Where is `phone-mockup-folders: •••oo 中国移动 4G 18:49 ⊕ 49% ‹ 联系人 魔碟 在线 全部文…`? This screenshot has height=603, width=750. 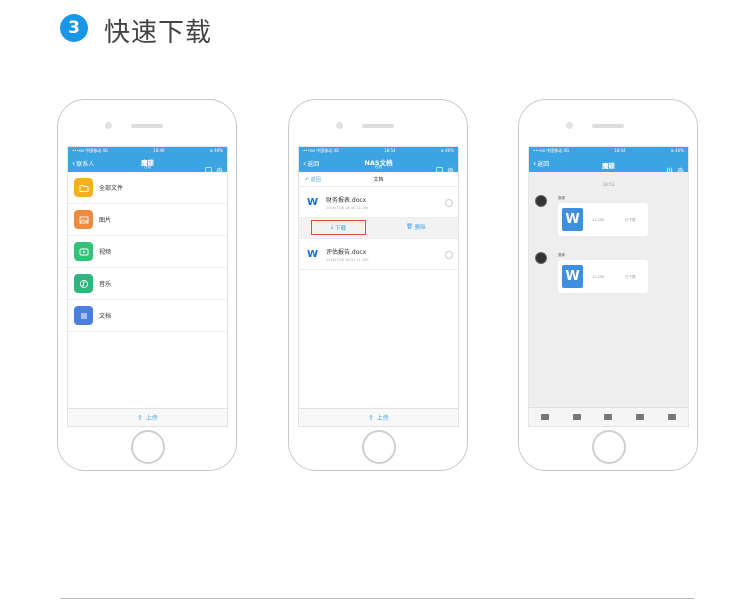
phone-mockup-folders: •••oo 中国移动 4G 18:49 ⊕ 49% ‹ 联系人 魔碟 在线 全部文… is located at coordinates (147, 285).